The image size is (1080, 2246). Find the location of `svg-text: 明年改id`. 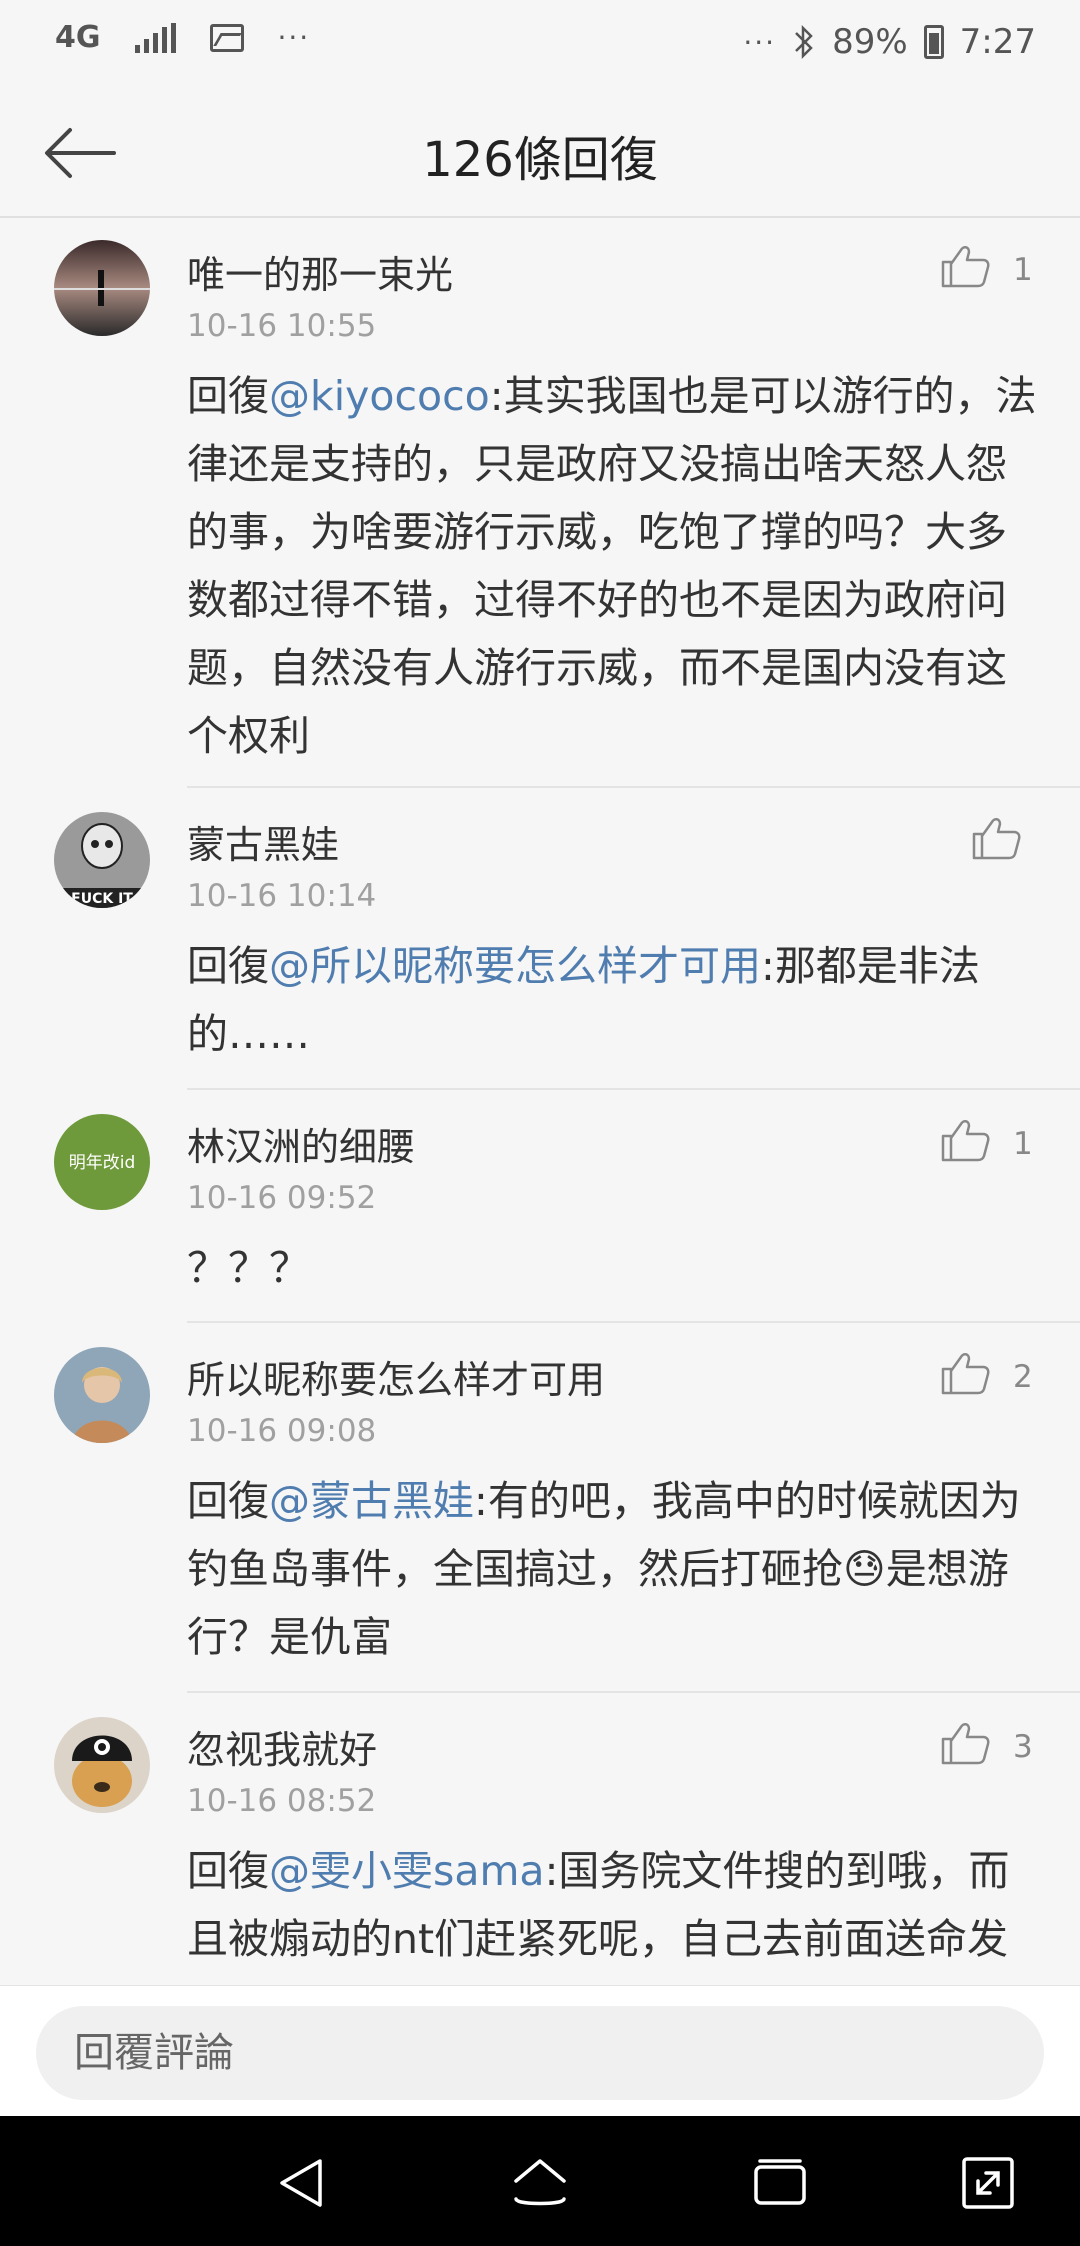

svg-text: 明年改id is located at coordinates (102, 1163).